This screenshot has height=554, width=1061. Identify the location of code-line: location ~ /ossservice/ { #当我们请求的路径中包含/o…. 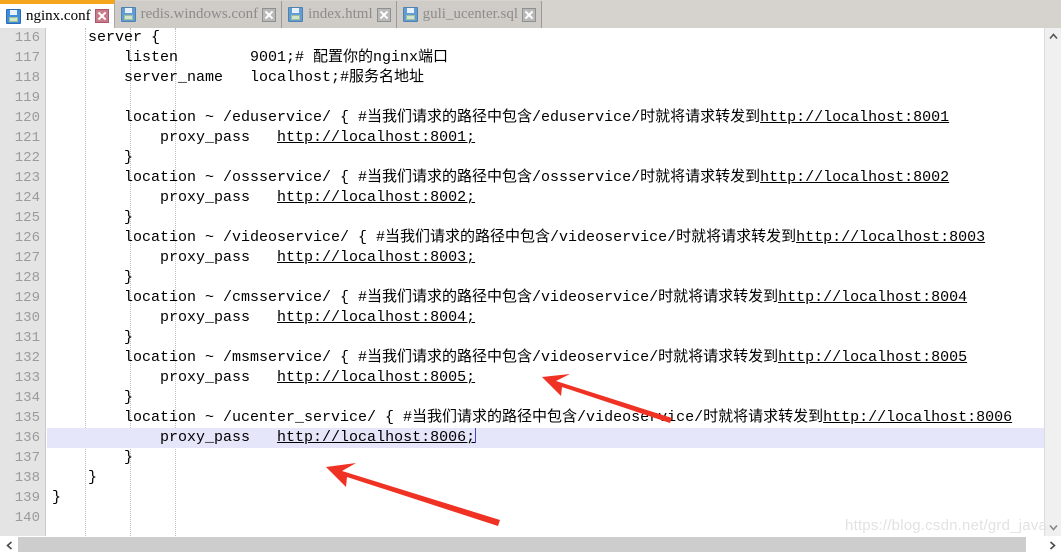
(545, 178).